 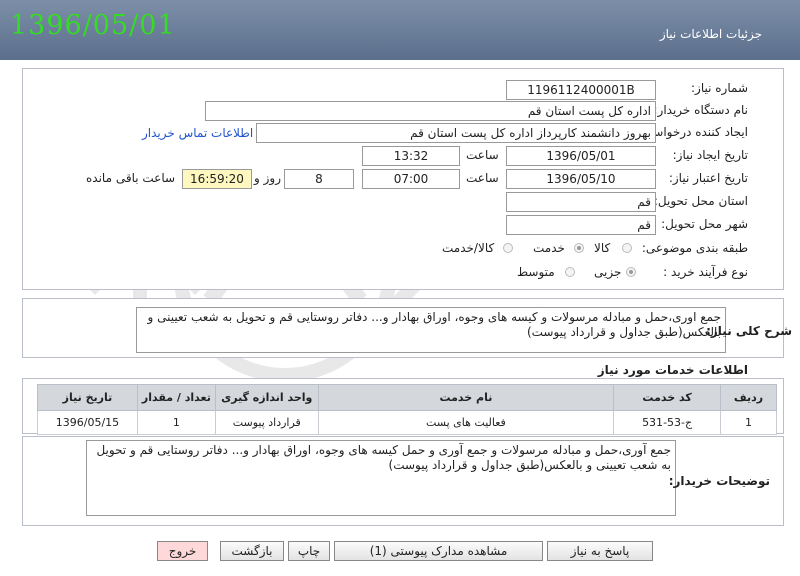 I want to click on category-radio-goods-service, so click(x=508, y=248).